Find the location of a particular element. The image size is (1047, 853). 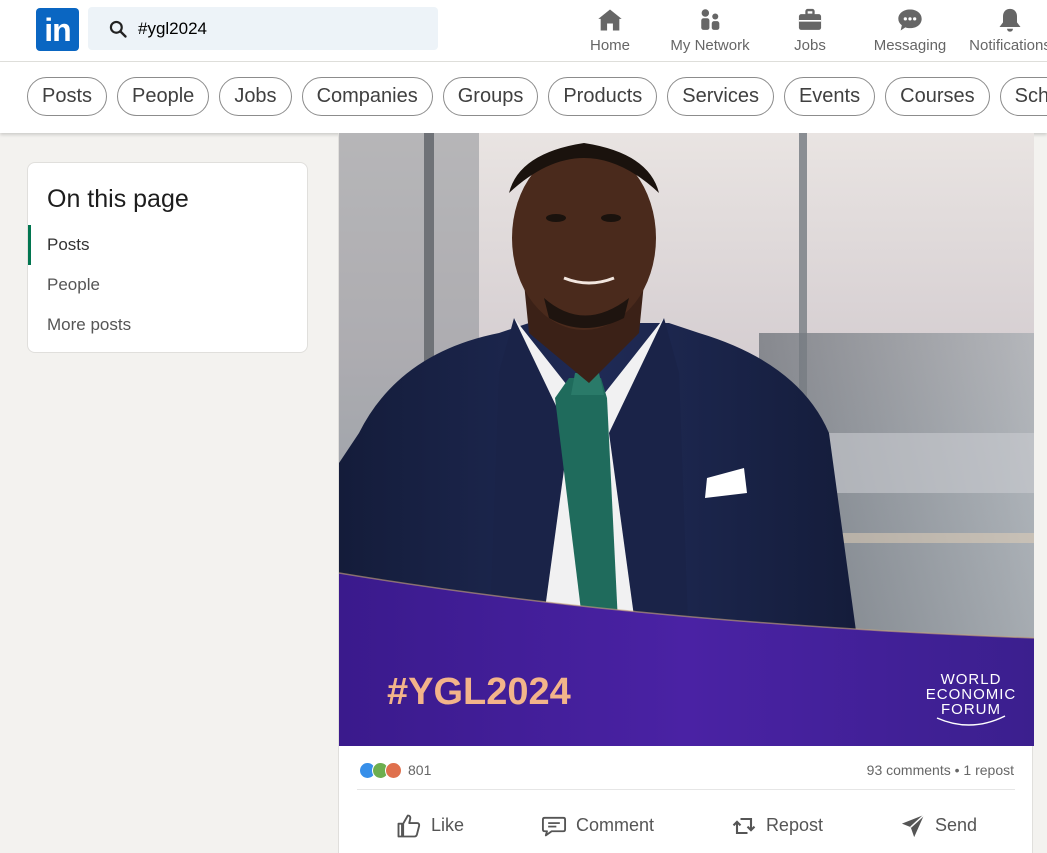

bell-icon is located at coordinates (1010, 20).